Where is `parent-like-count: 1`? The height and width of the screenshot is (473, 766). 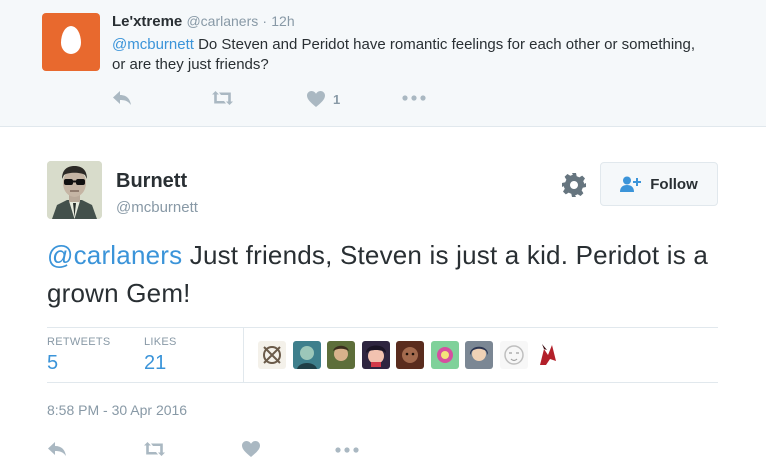 parent-like-count: 1 is located at coordinates (337, 99).